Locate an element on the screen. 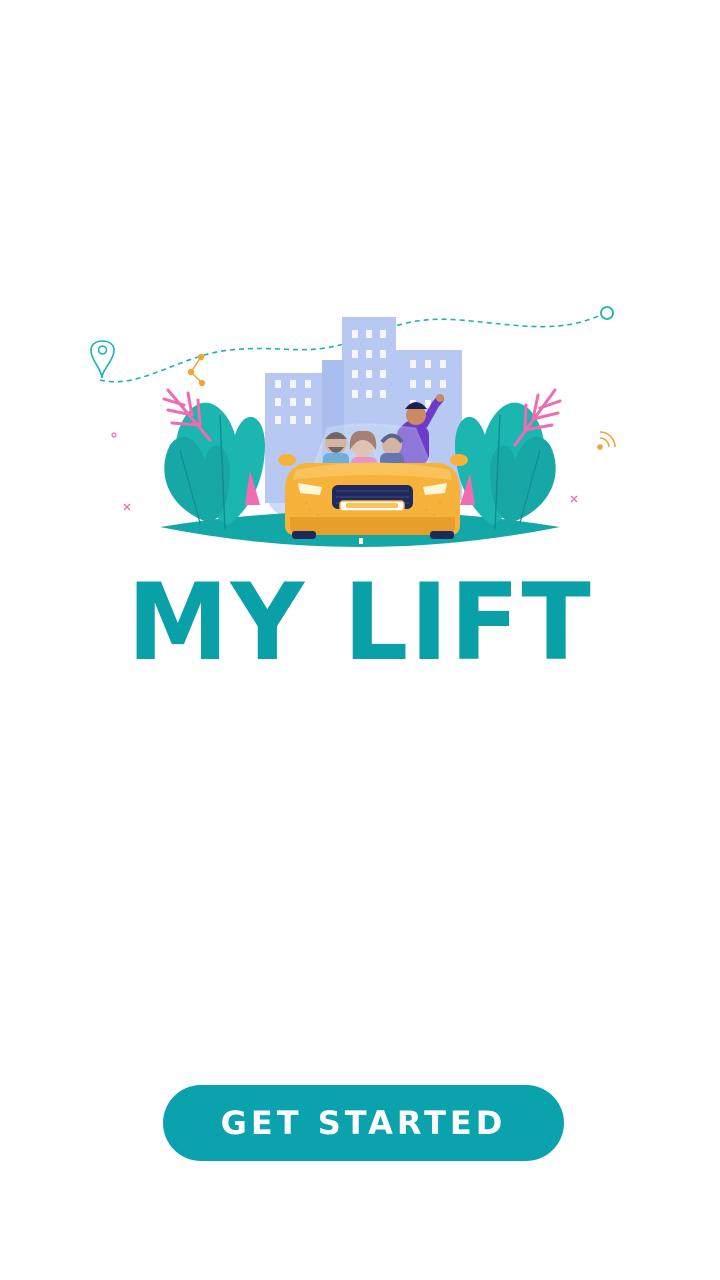  app-title: MY LIFT is located at coordinates (360, 622).